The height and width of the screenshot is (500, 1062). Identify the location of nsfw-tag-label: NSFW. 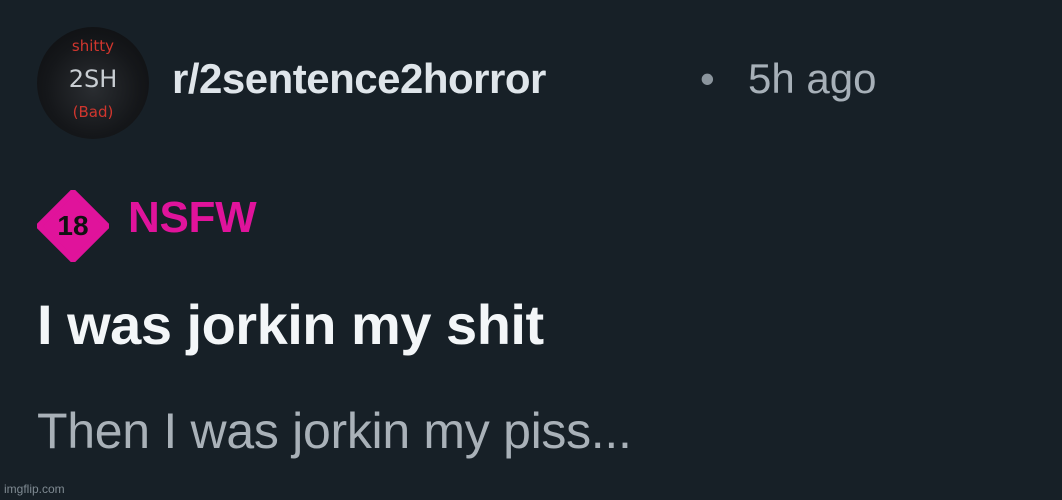
(192, 217).